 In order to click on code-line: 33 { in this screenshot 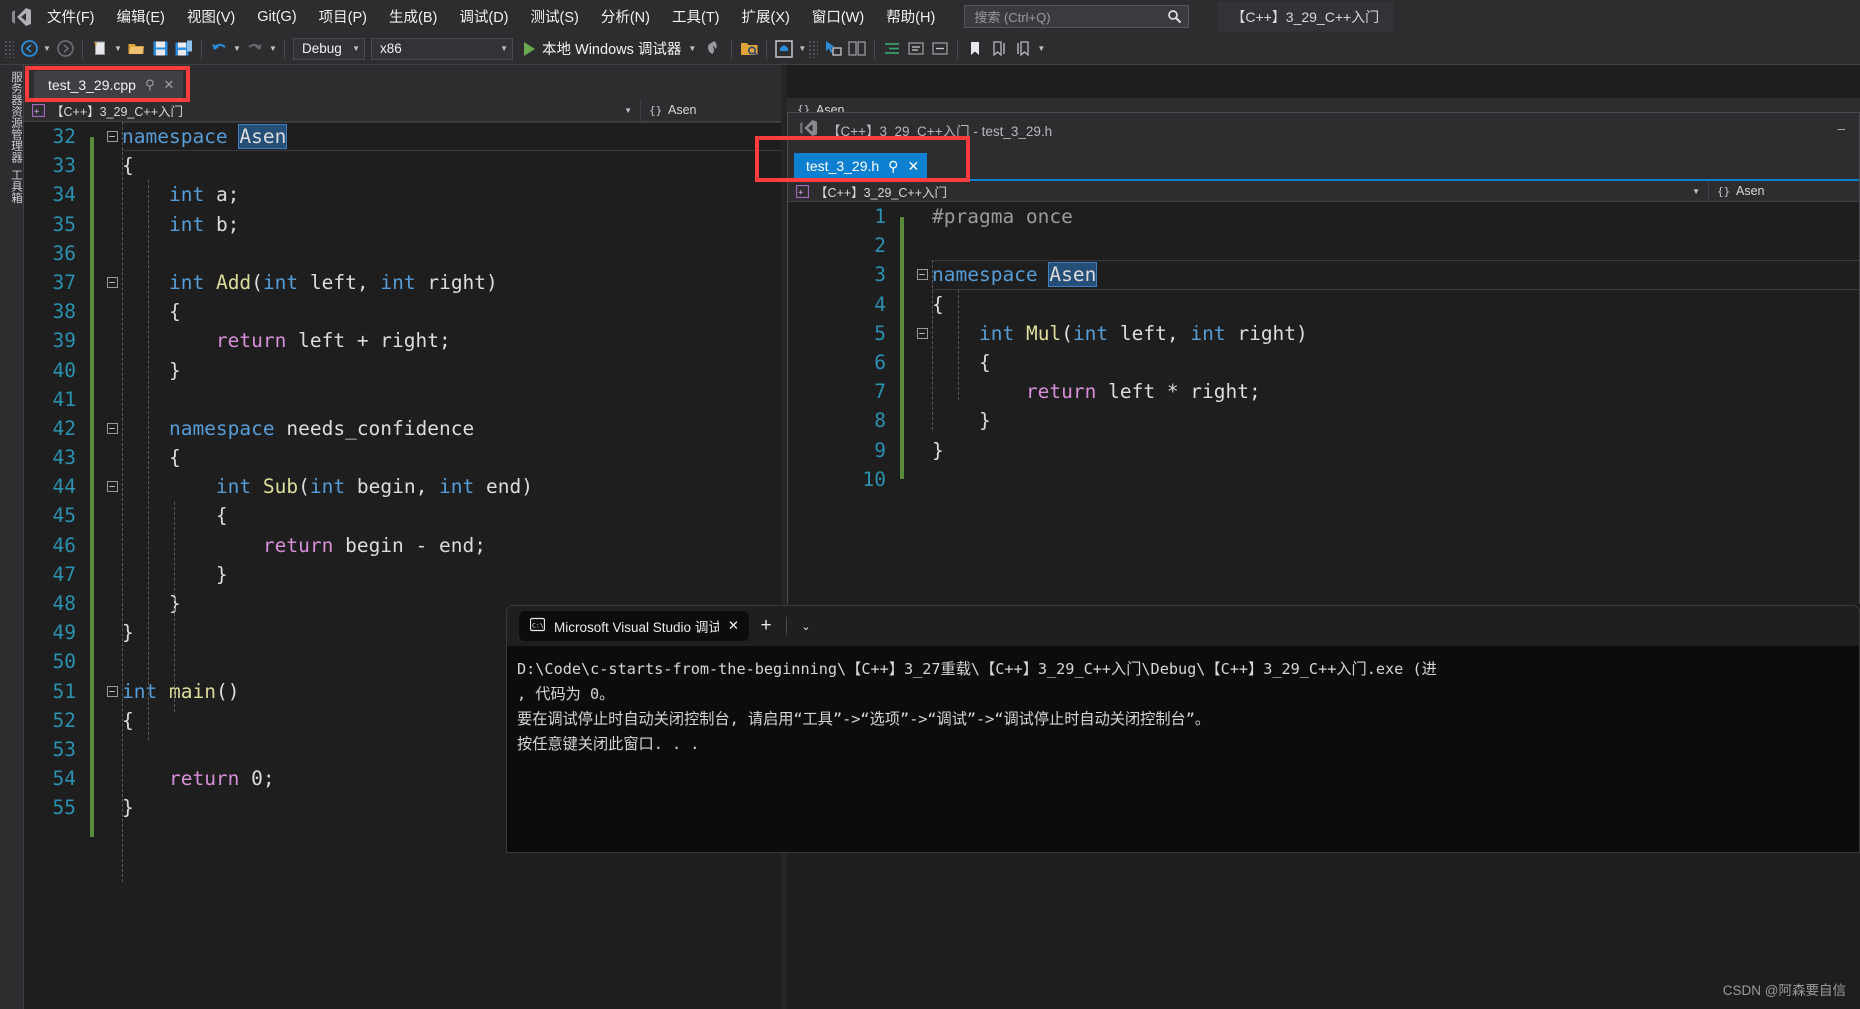, I will do `click(402, 173)`.